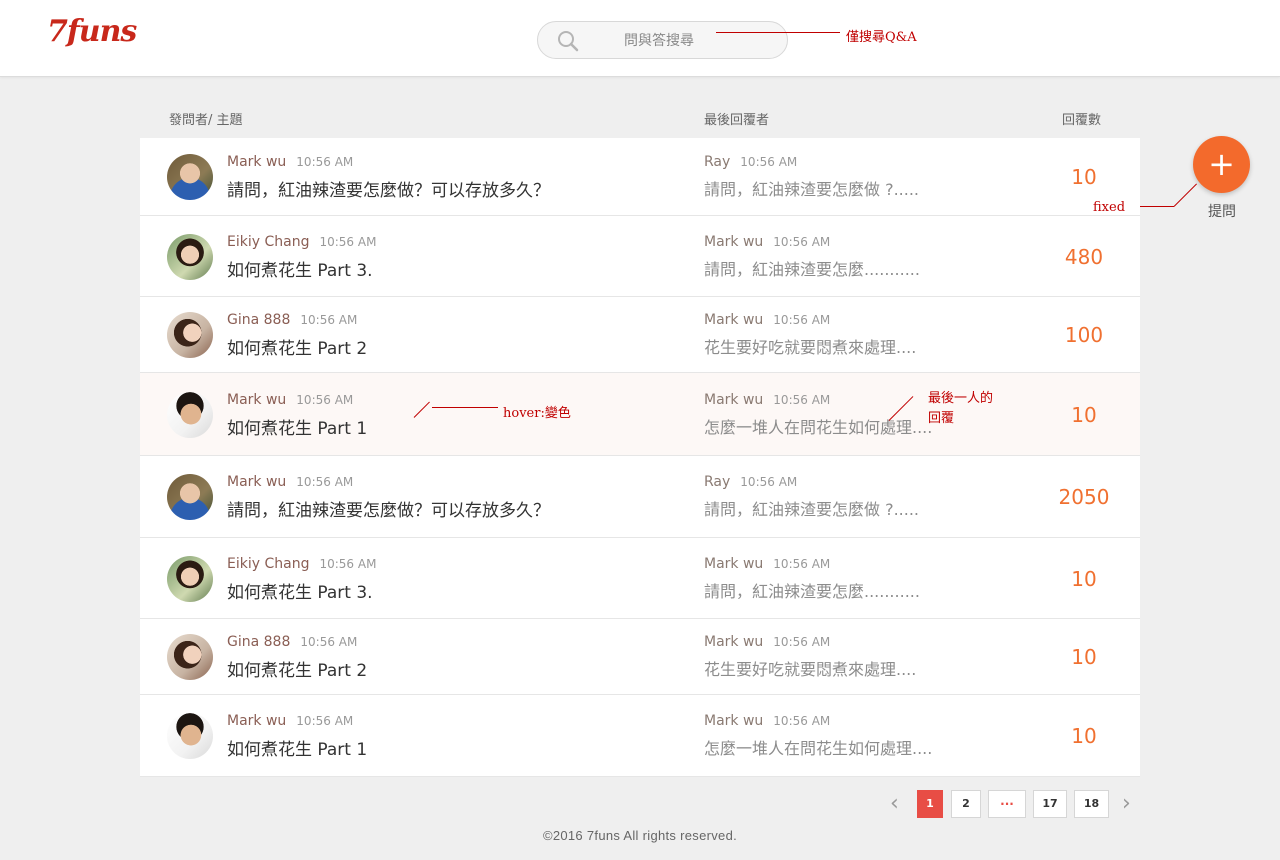 The height and width of the screenshot is (860, 1280). Describe the element at coordinates (465, 407) in the screenshot. I see `hover-note-line` at that location.